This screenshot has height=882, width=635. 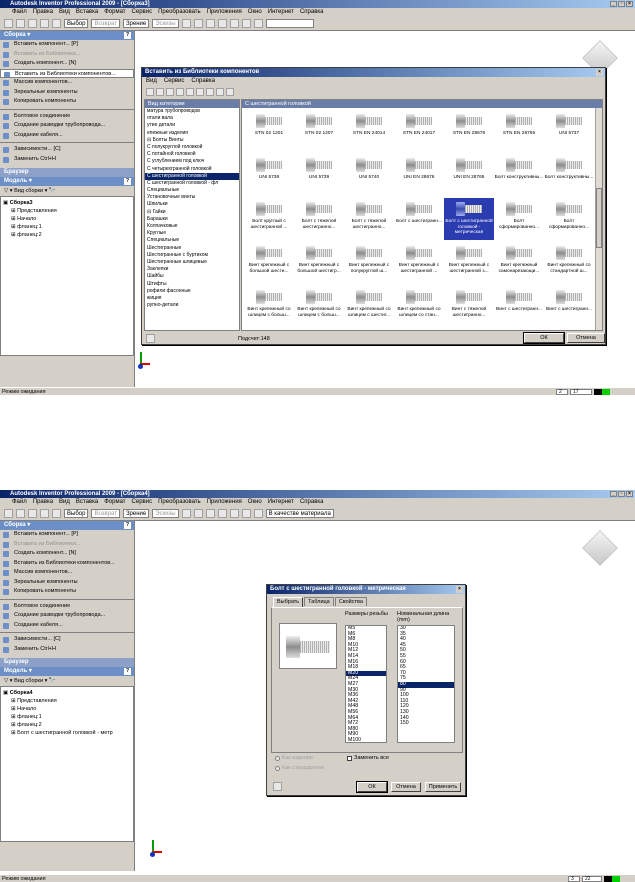 What do you see at coordinates (200, 92) in the screenshot?
I see `search-icon` at bounding box center [200, 92].